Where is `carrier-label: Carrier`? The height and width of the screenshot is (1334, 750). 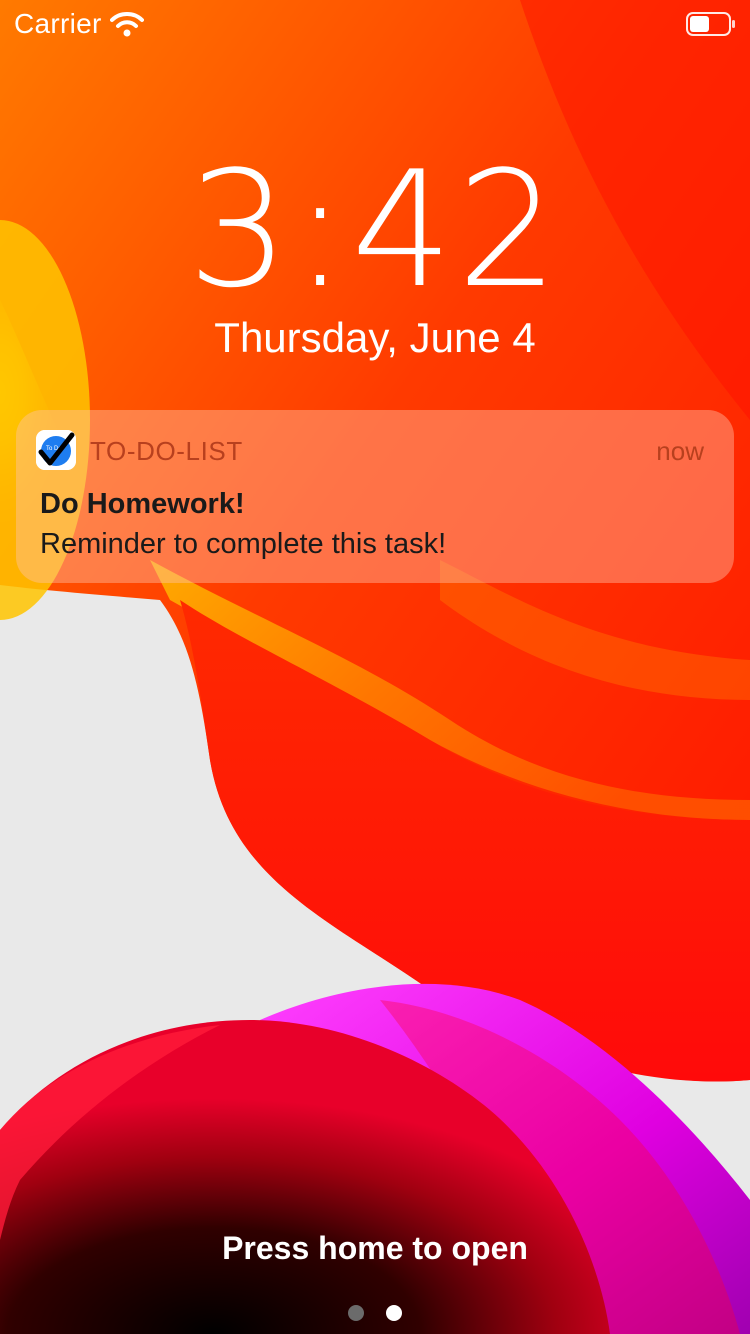
carrier-label: Carrier is located at coordinates (58, 23).